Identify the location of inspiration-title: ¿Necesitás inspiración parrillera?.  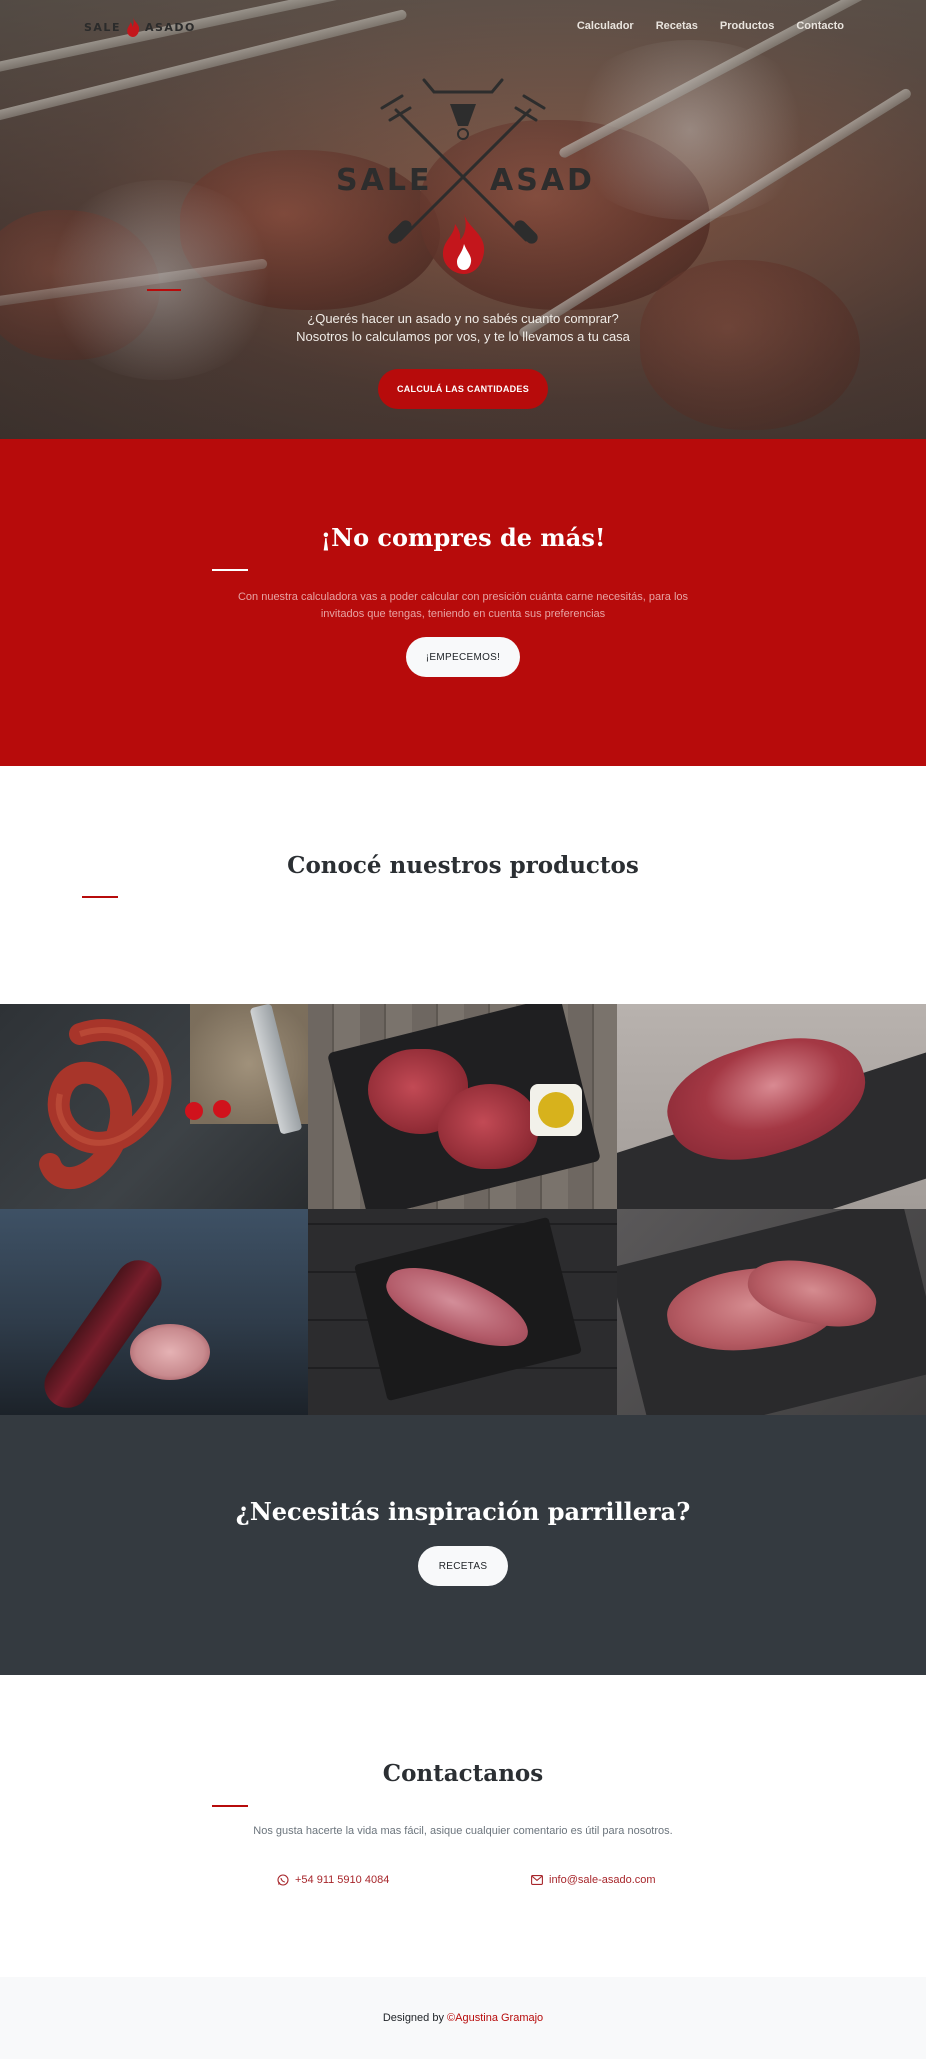
(463, 1511).